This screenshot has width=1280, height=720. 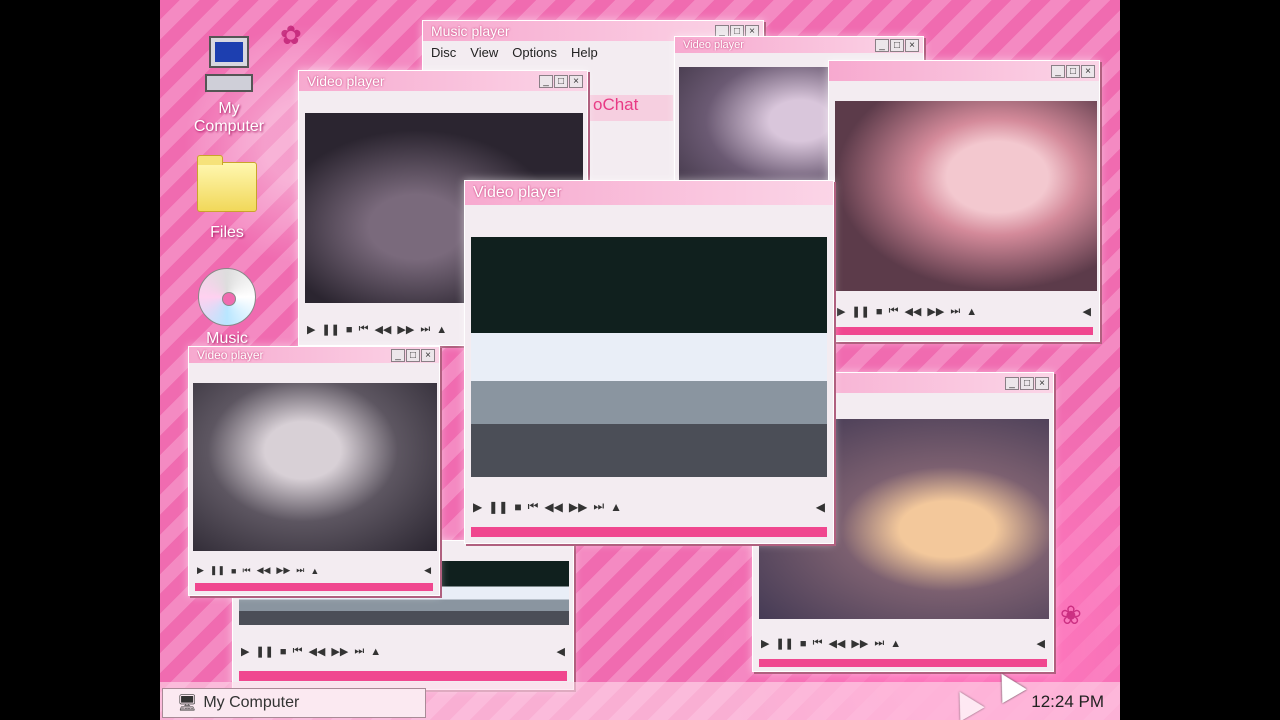 What do you see at coordinates (187, 703) in the screenshot?
I see `computer-icon: 🖥` at bounding box center [187, 703].